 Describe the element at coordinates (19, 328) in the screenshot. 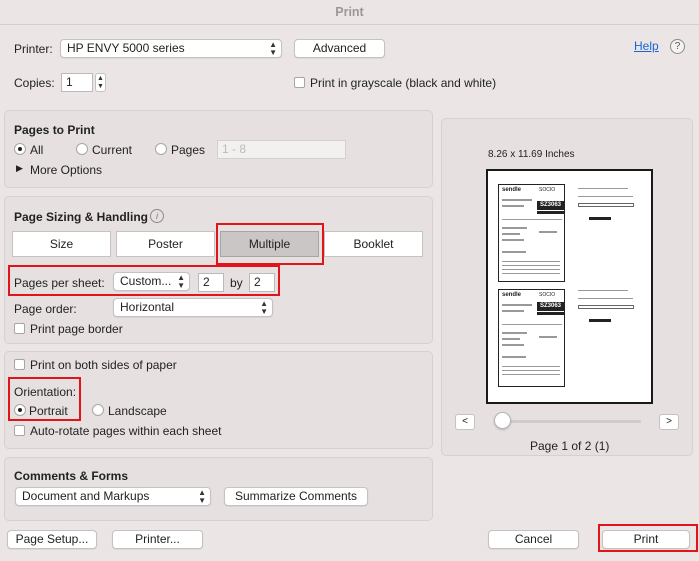

I see `print-border-checkbox` at that location.